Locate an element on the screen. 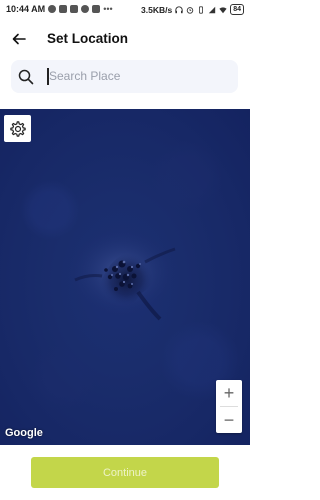  alarm-icon is located at coordinates (190, 10).